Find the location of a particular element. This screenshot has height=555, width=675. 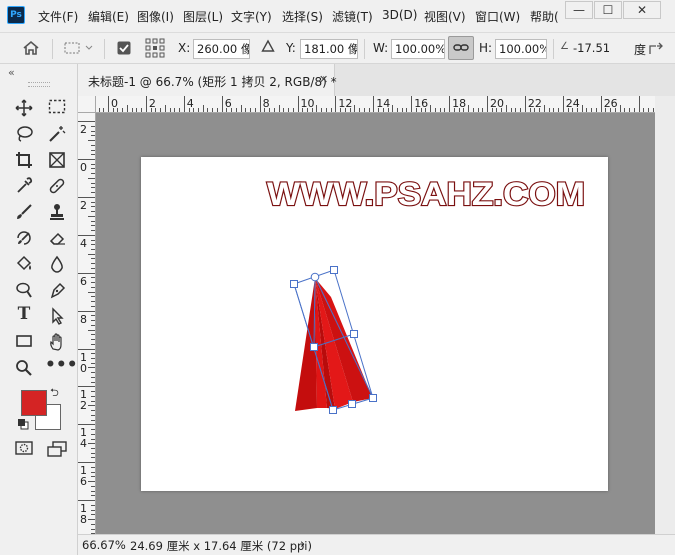

close-window-button: ✕ is located at coordinates (642, 10).